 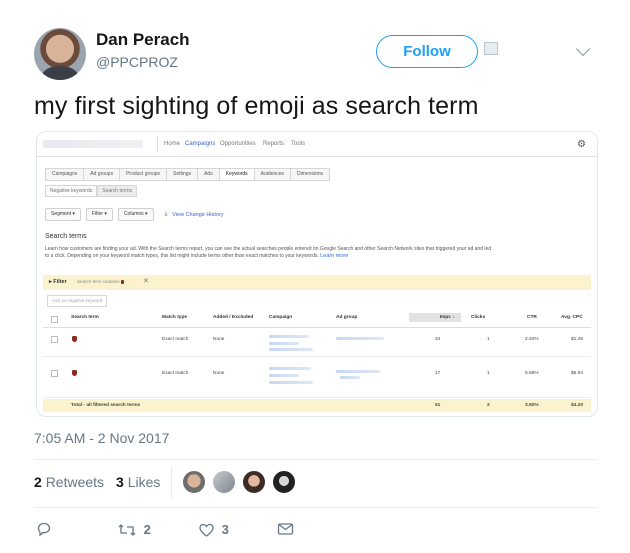 What do you see at coordinates (334, 255) in the screenshot?
I see `learn-more-link: Learn more` at bounding box center [334, 255].